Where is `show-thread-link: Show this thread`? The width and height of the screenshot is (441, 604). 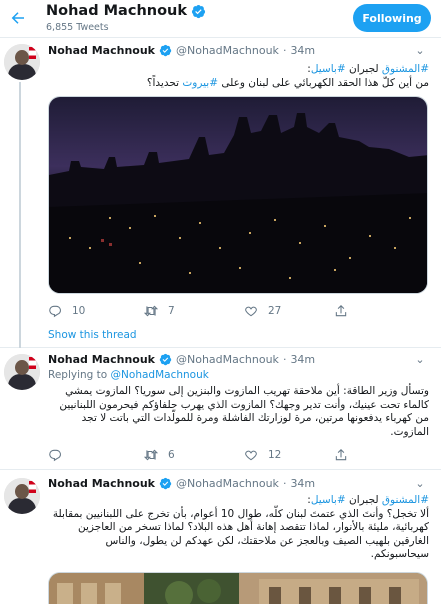 show-thread-link: Show this thread is located at coordinates (92, 335).